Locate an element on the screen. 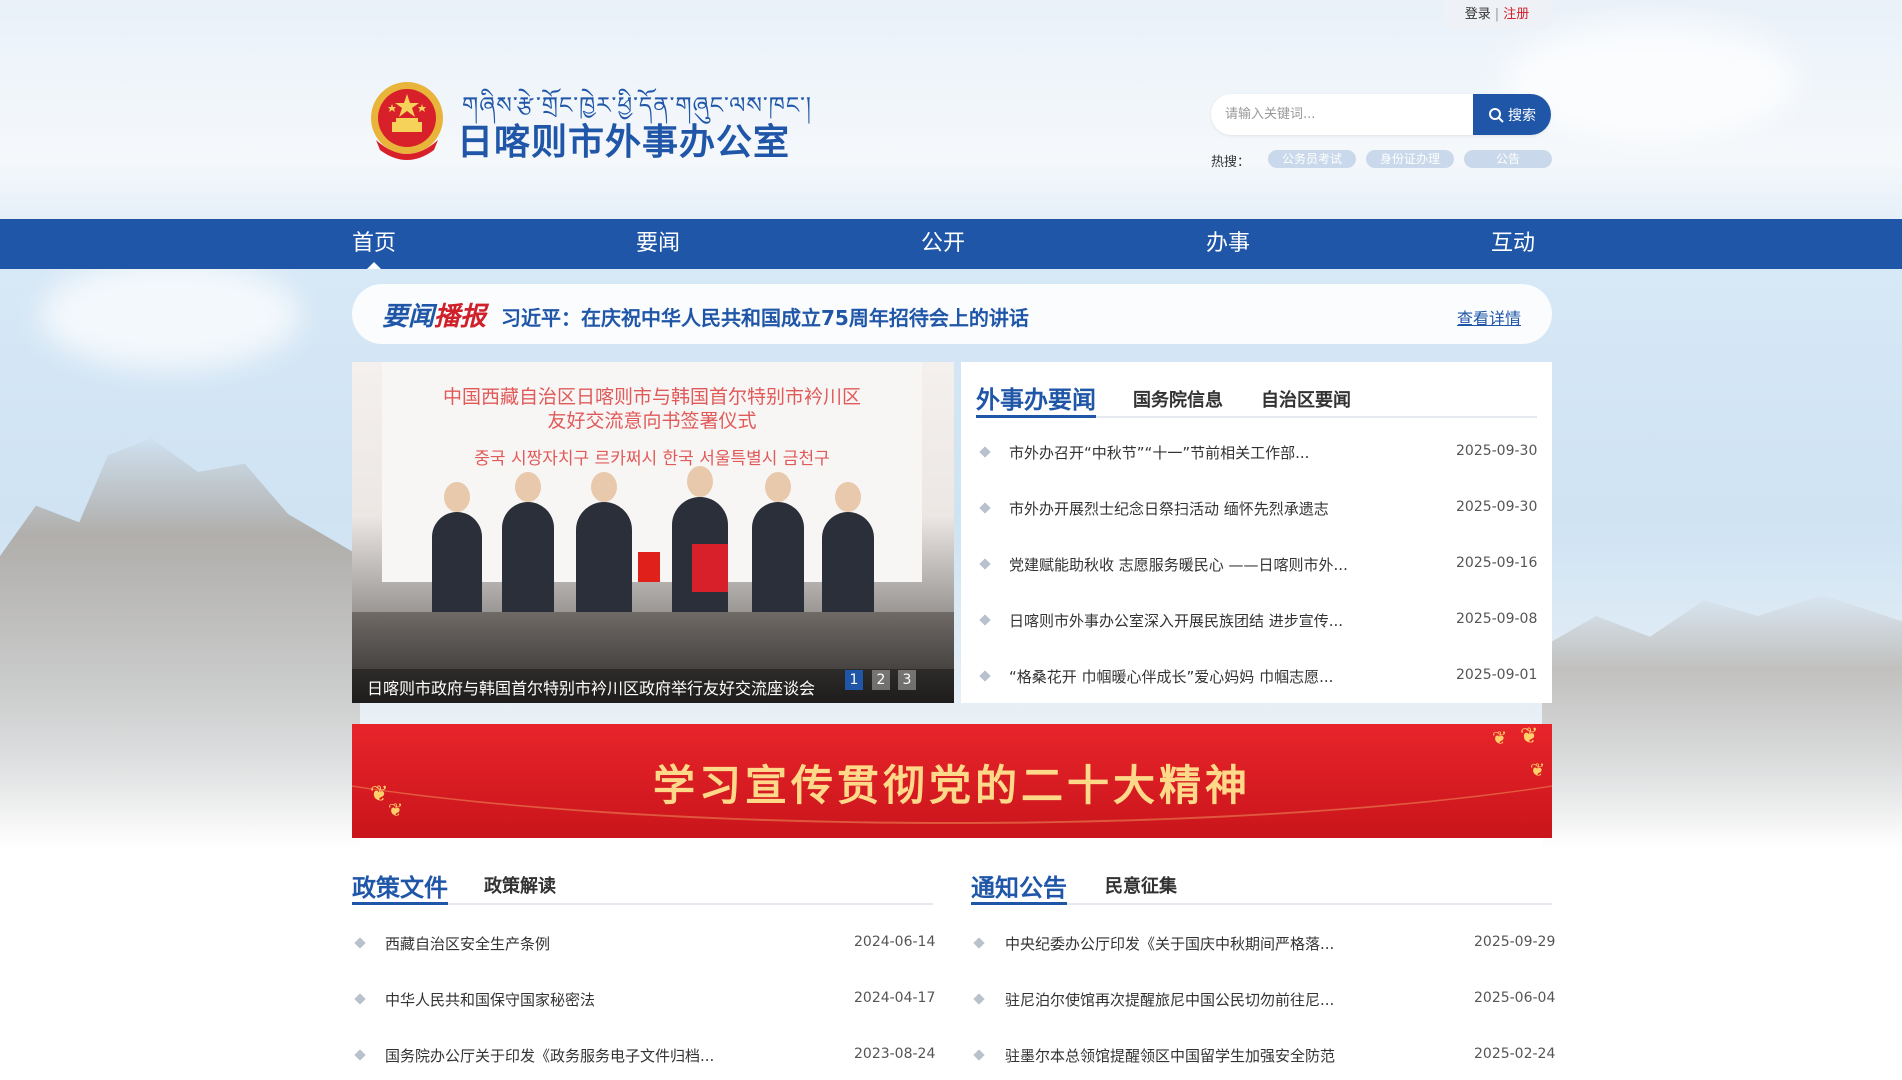 This screenshot has width=1902, height=1080. notice-date: 2025-06-04 is located at coordinates (1515, 998).